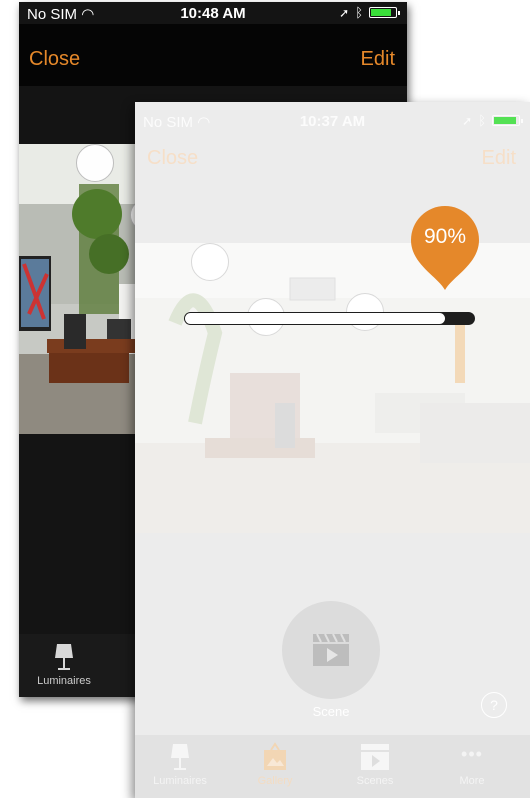  What do you see at coordinates (315, 318) in the screenshot?
I see `dimmer-fill` at bounding box center [315, 318].